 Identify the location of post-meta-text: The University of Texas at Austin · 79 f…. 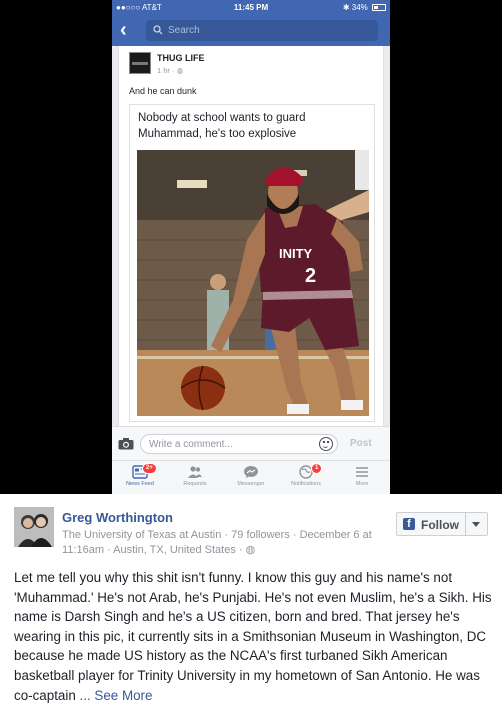
(217, 542).